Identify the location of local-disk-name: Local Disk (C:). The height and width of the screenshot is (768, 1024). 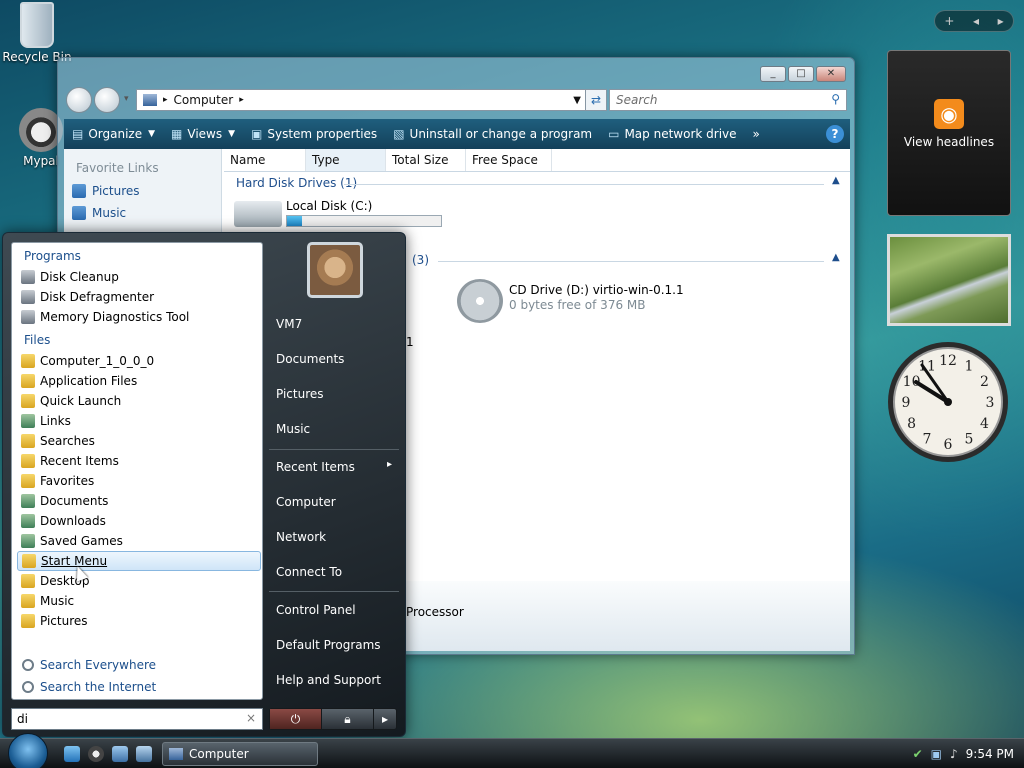
(329, 206).